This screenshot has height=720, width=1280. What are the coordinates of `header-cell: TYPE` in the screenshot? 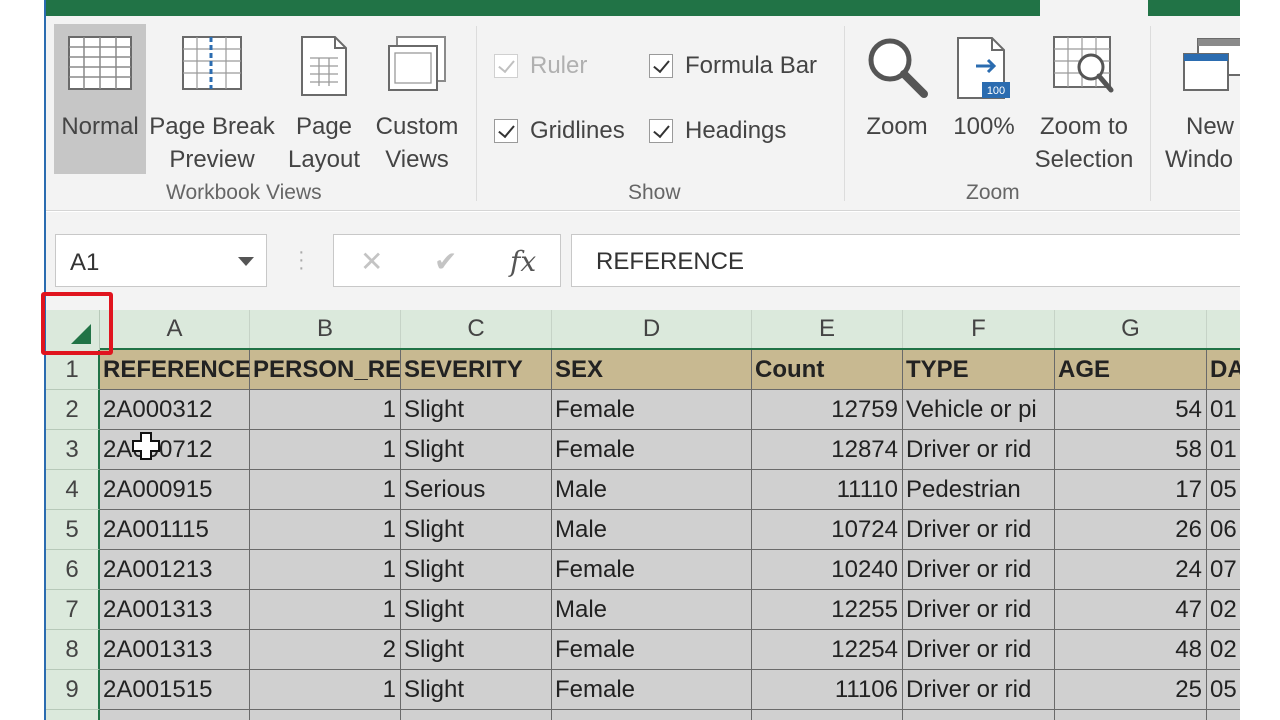 It's located at (979, 370).